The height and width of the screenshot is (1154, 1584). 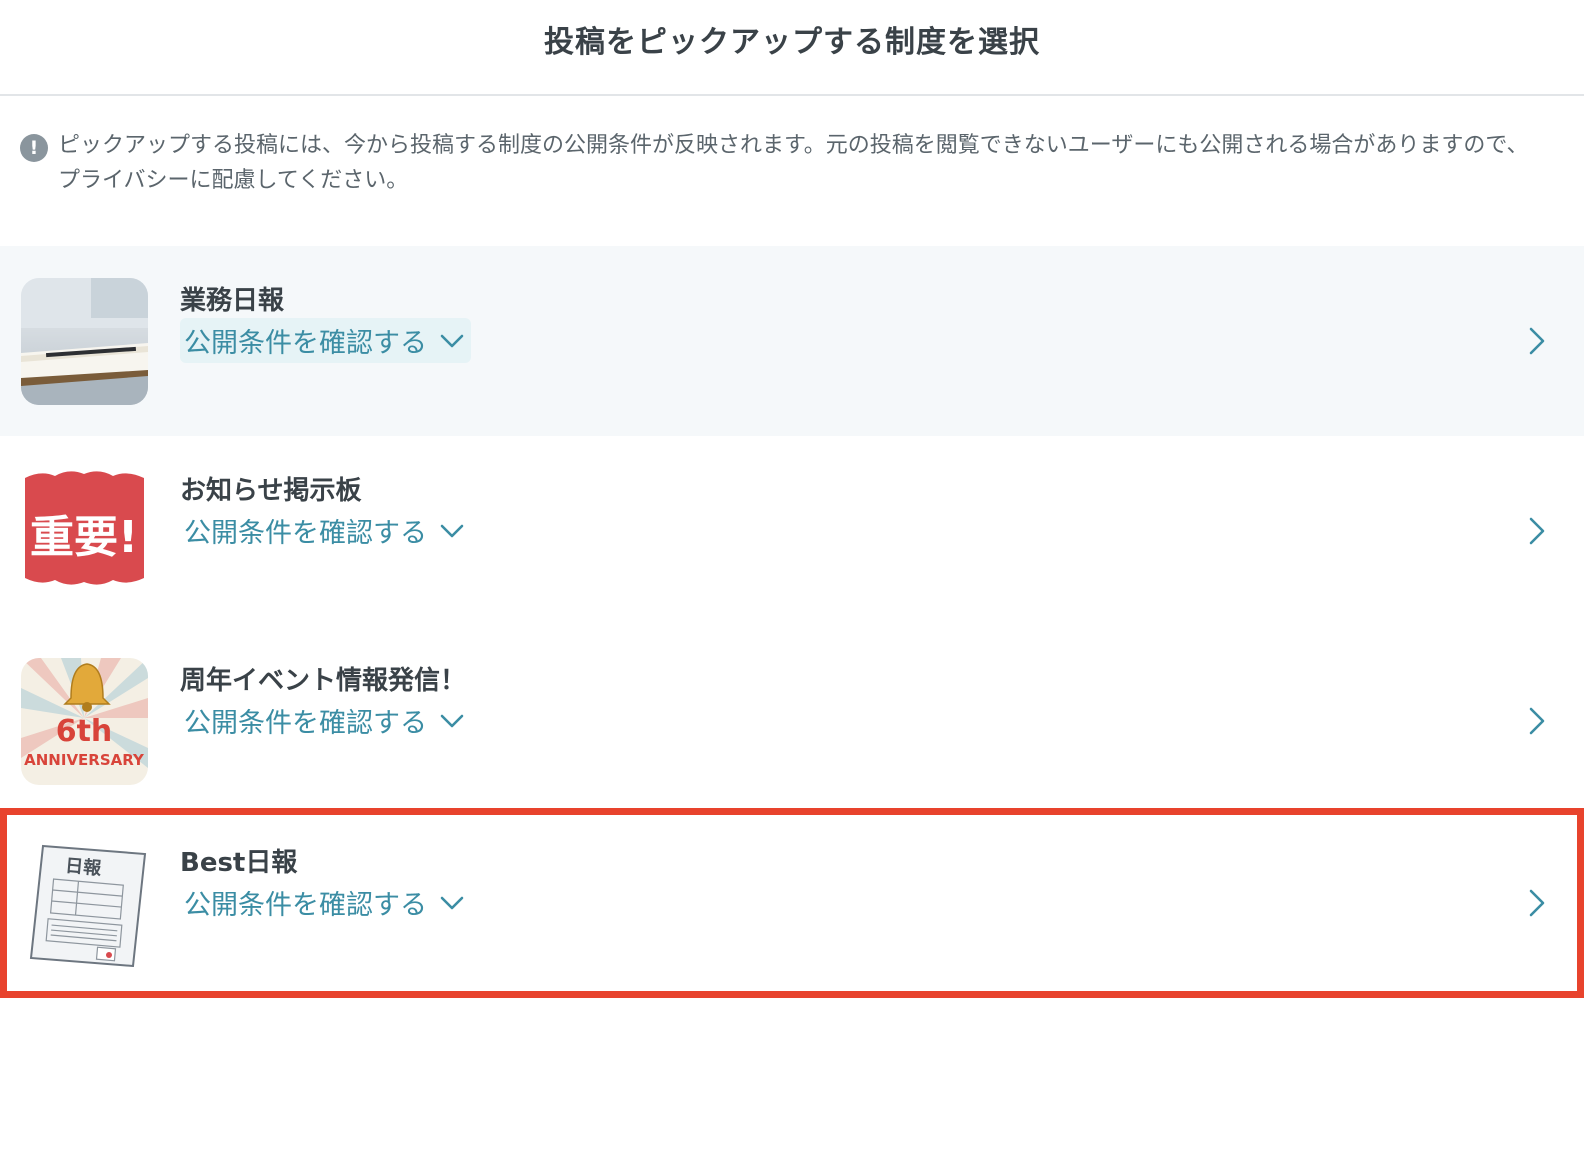 What do you see at coordinates (232, 301) in the screenshot?
I see `program-title: 業務日報` at bounding box center [232, 301].